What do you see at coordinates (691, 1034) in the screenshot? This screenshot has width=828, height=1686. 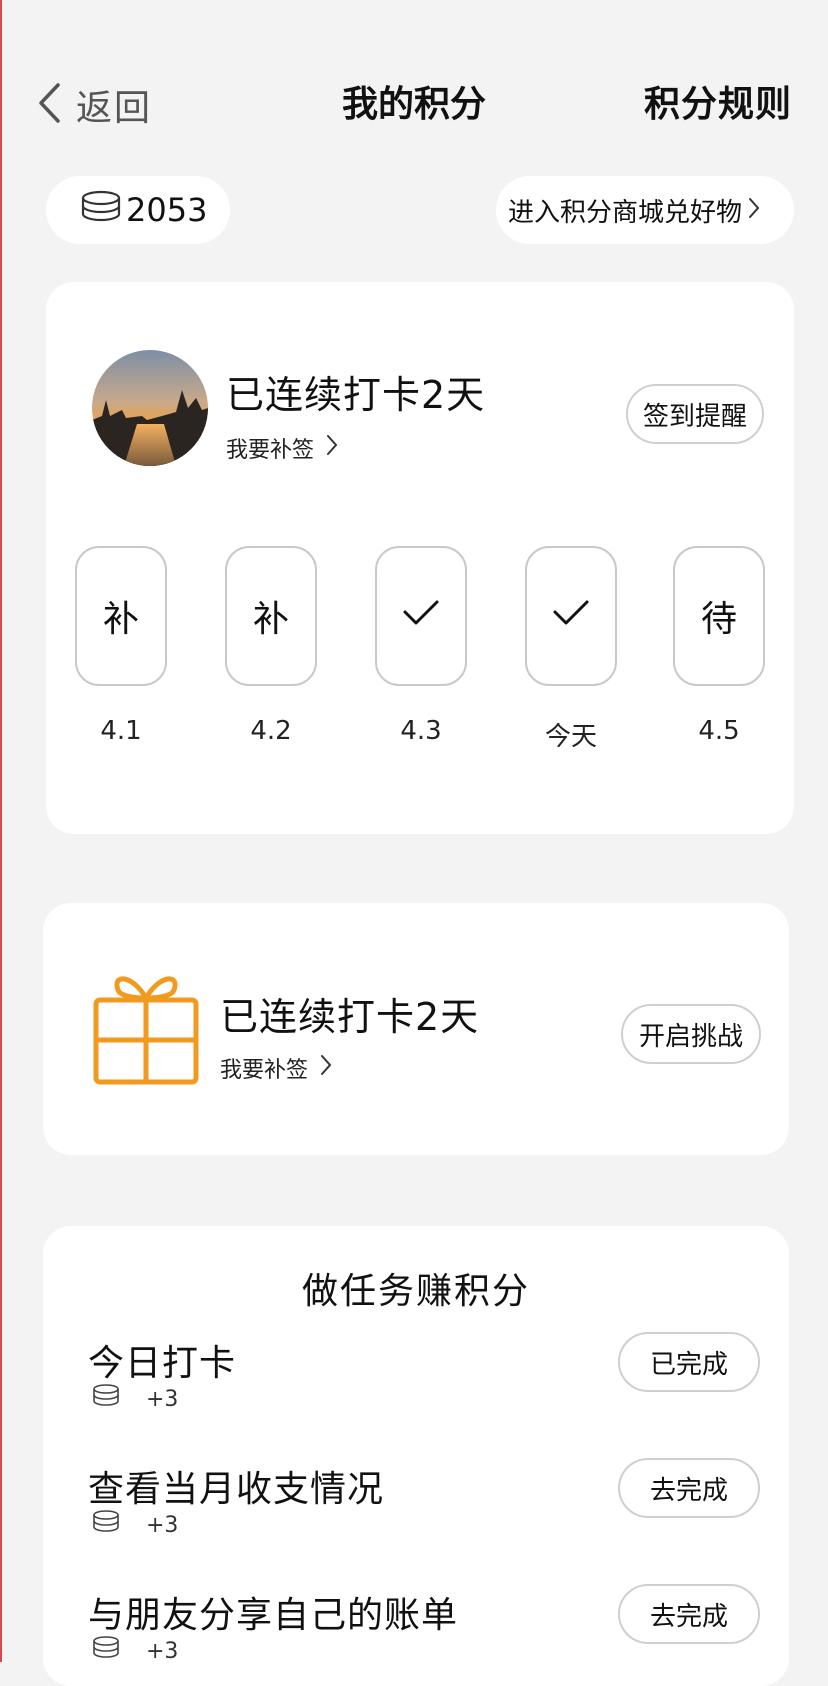 I see `start-challenge-button: 开启挑战` at bounding box center [691, 1034].